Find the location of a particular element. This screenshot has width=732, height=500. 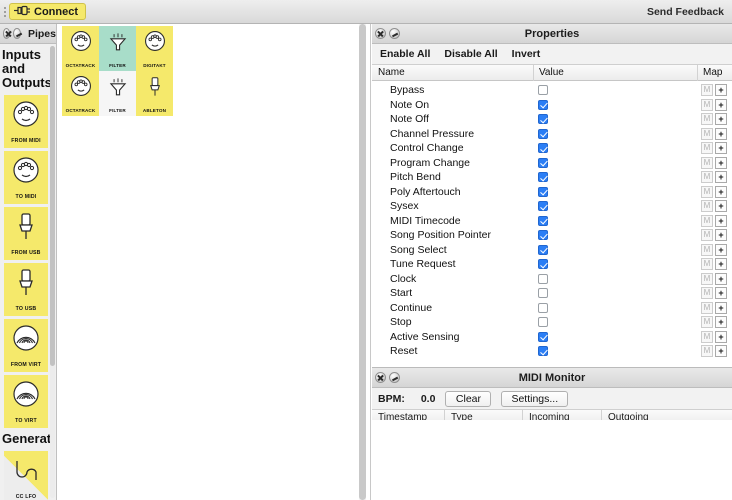

connect-button: Connect is located at coordinates (47, 11).